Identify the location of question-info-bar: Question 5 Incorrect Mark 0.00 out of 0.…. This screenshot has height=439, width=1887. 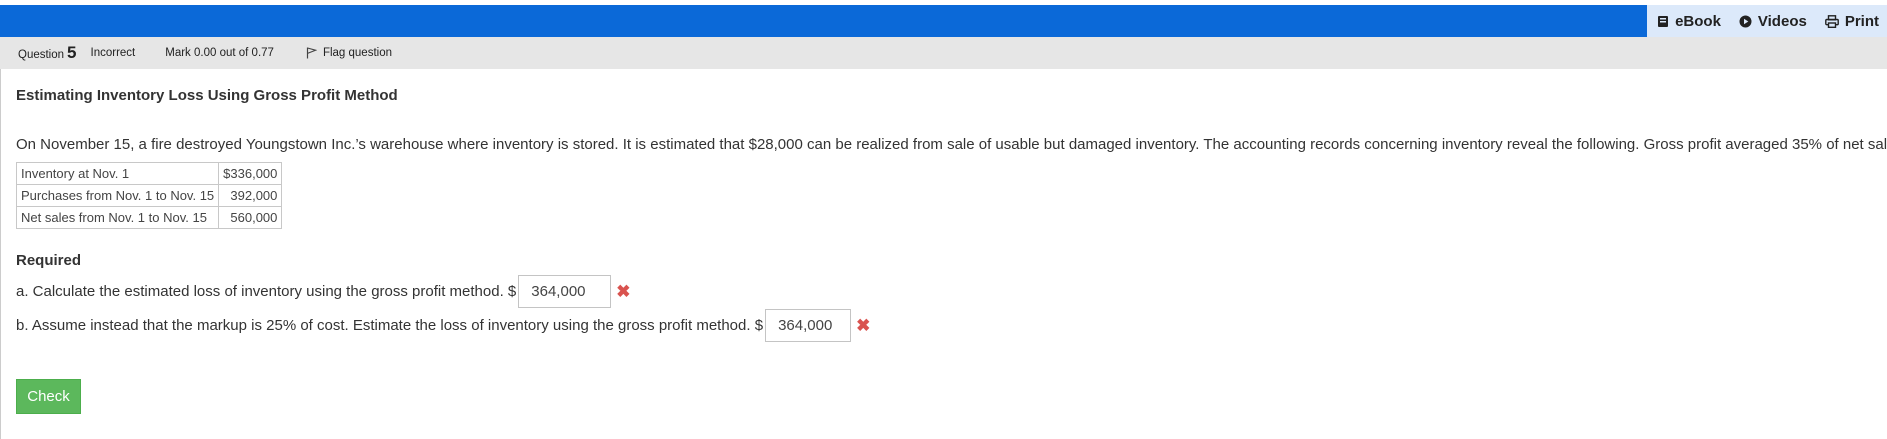
(943, 53).